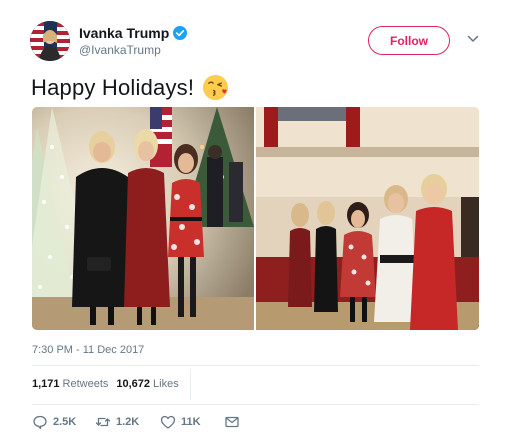 This screenshot has width=509, height=447. What do you see at coordinates (190, 384) in the screenshot?
I see `stats-separator` at bounding box center [190, 384].